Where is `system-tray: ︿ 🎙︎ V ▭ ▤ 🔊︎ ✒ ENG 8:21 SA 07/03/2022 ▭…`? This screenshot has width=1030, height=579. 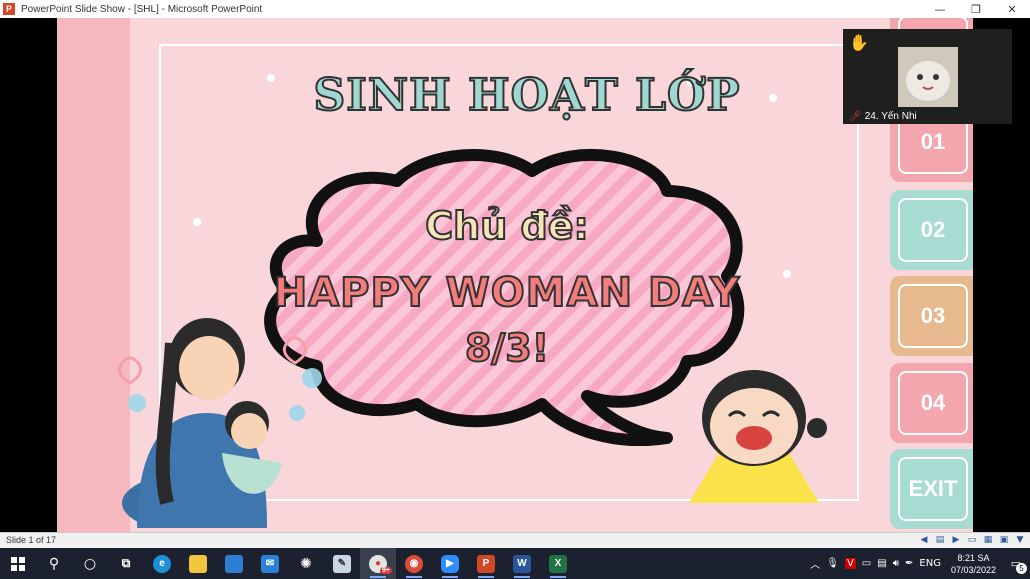
system-tray: ︿ 🎙︎ V ▭ ▤ 🔊︎ ✒ ENG 8:21 SA 07/03/2022 ▭… is located at coordinates (920, 563).